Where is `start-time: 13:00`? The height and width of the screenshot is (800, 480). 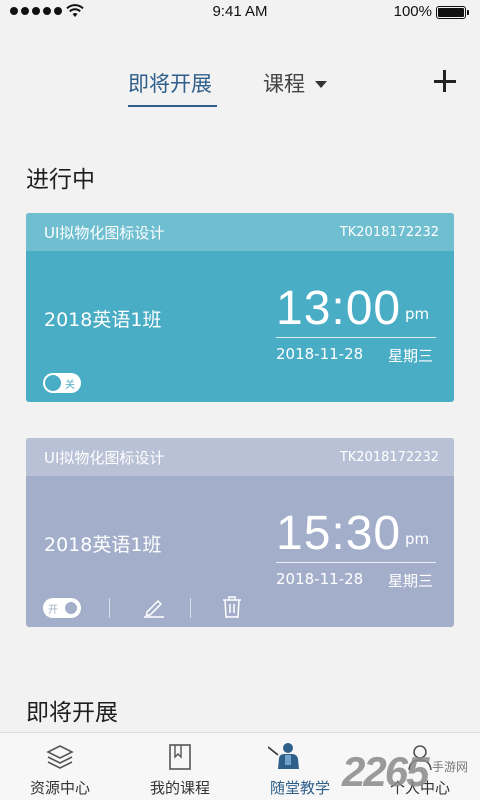 start-time: 13:00 is located at coordinates (339, 308).